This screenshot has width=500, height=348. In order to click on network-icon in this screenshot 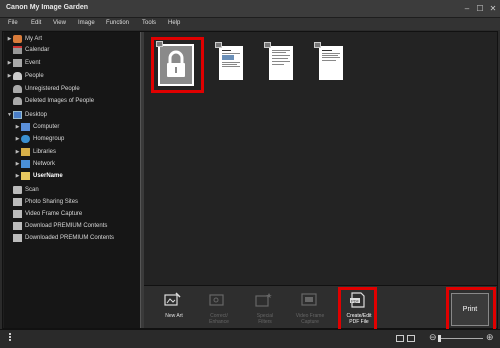, I will do `click(25, 163)`.